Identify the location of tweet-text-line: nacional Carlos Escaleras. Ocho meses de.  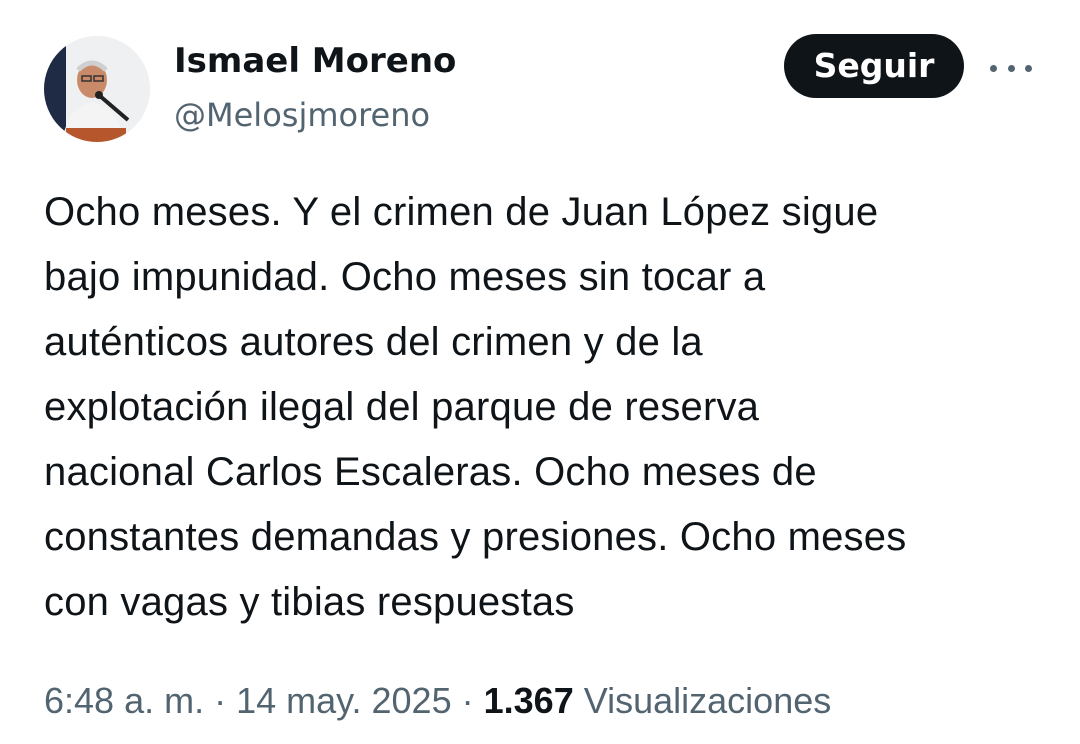
(430, 472).